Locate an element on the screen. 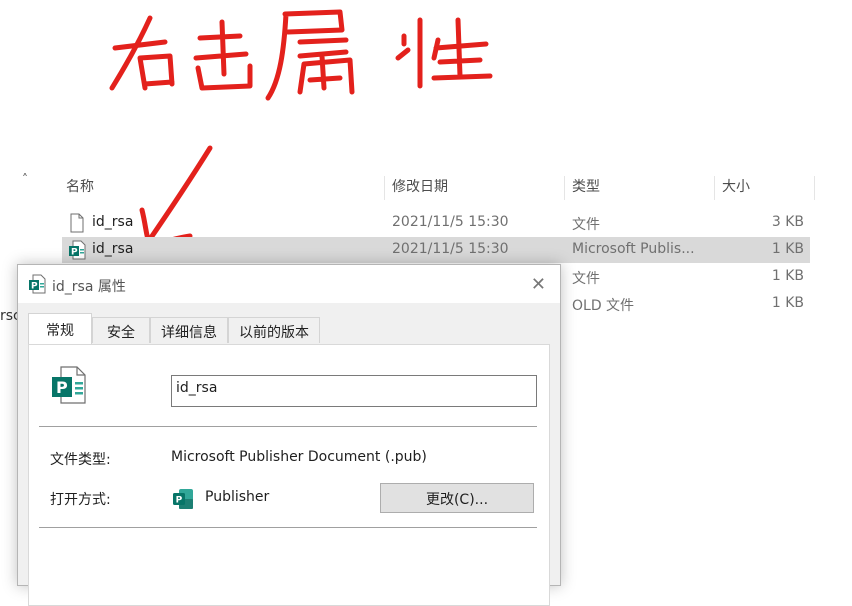 Image resolution: width=852 pixels, height=606 pixels. column-header-type: 类型 is located at coordinates (586, 186).